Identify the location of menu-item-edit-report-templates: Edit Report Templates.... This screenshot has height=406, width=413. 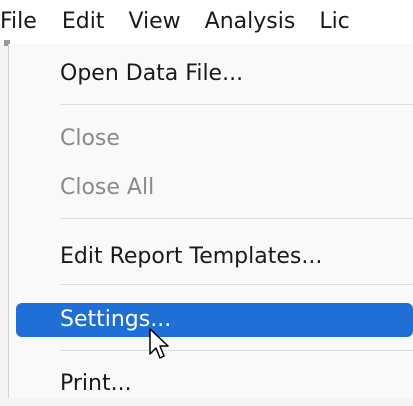
(206, 257).